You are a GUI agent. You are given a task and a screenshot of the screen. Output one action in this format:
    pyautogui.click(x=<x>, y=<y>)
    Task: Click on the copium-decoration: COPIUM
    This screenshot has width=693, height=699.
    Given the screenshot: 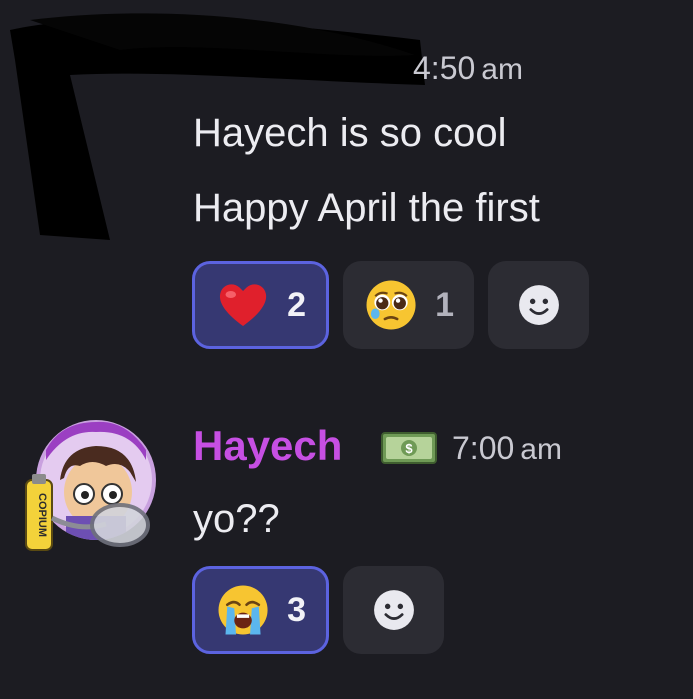 What is the action you would take?
    pyautogui.click(x=87, y=512)
    